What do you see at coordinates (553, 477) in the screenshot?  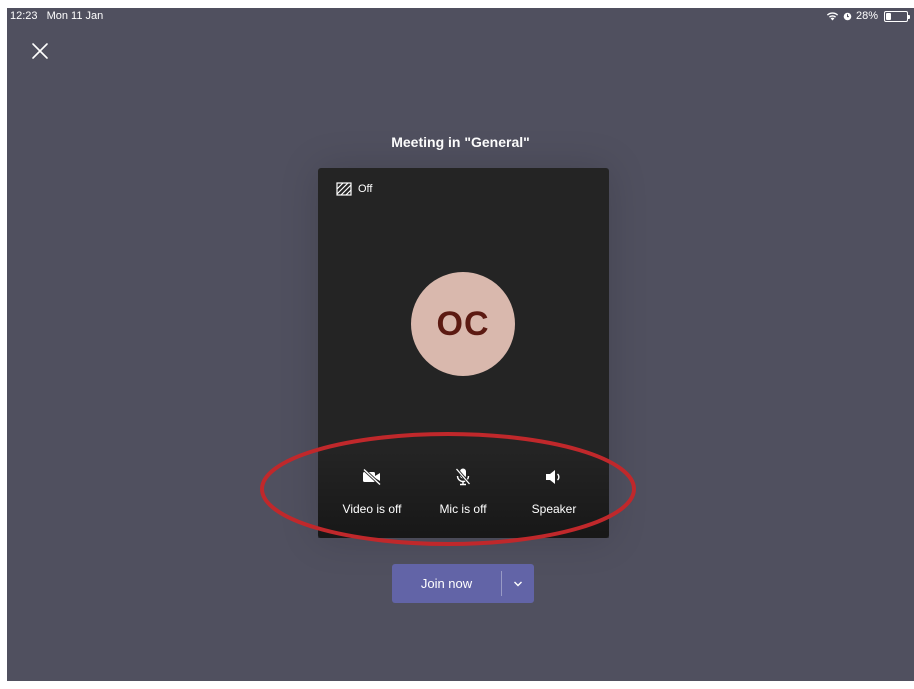 I see `speaker-icon` at bounding box center [553, 477].